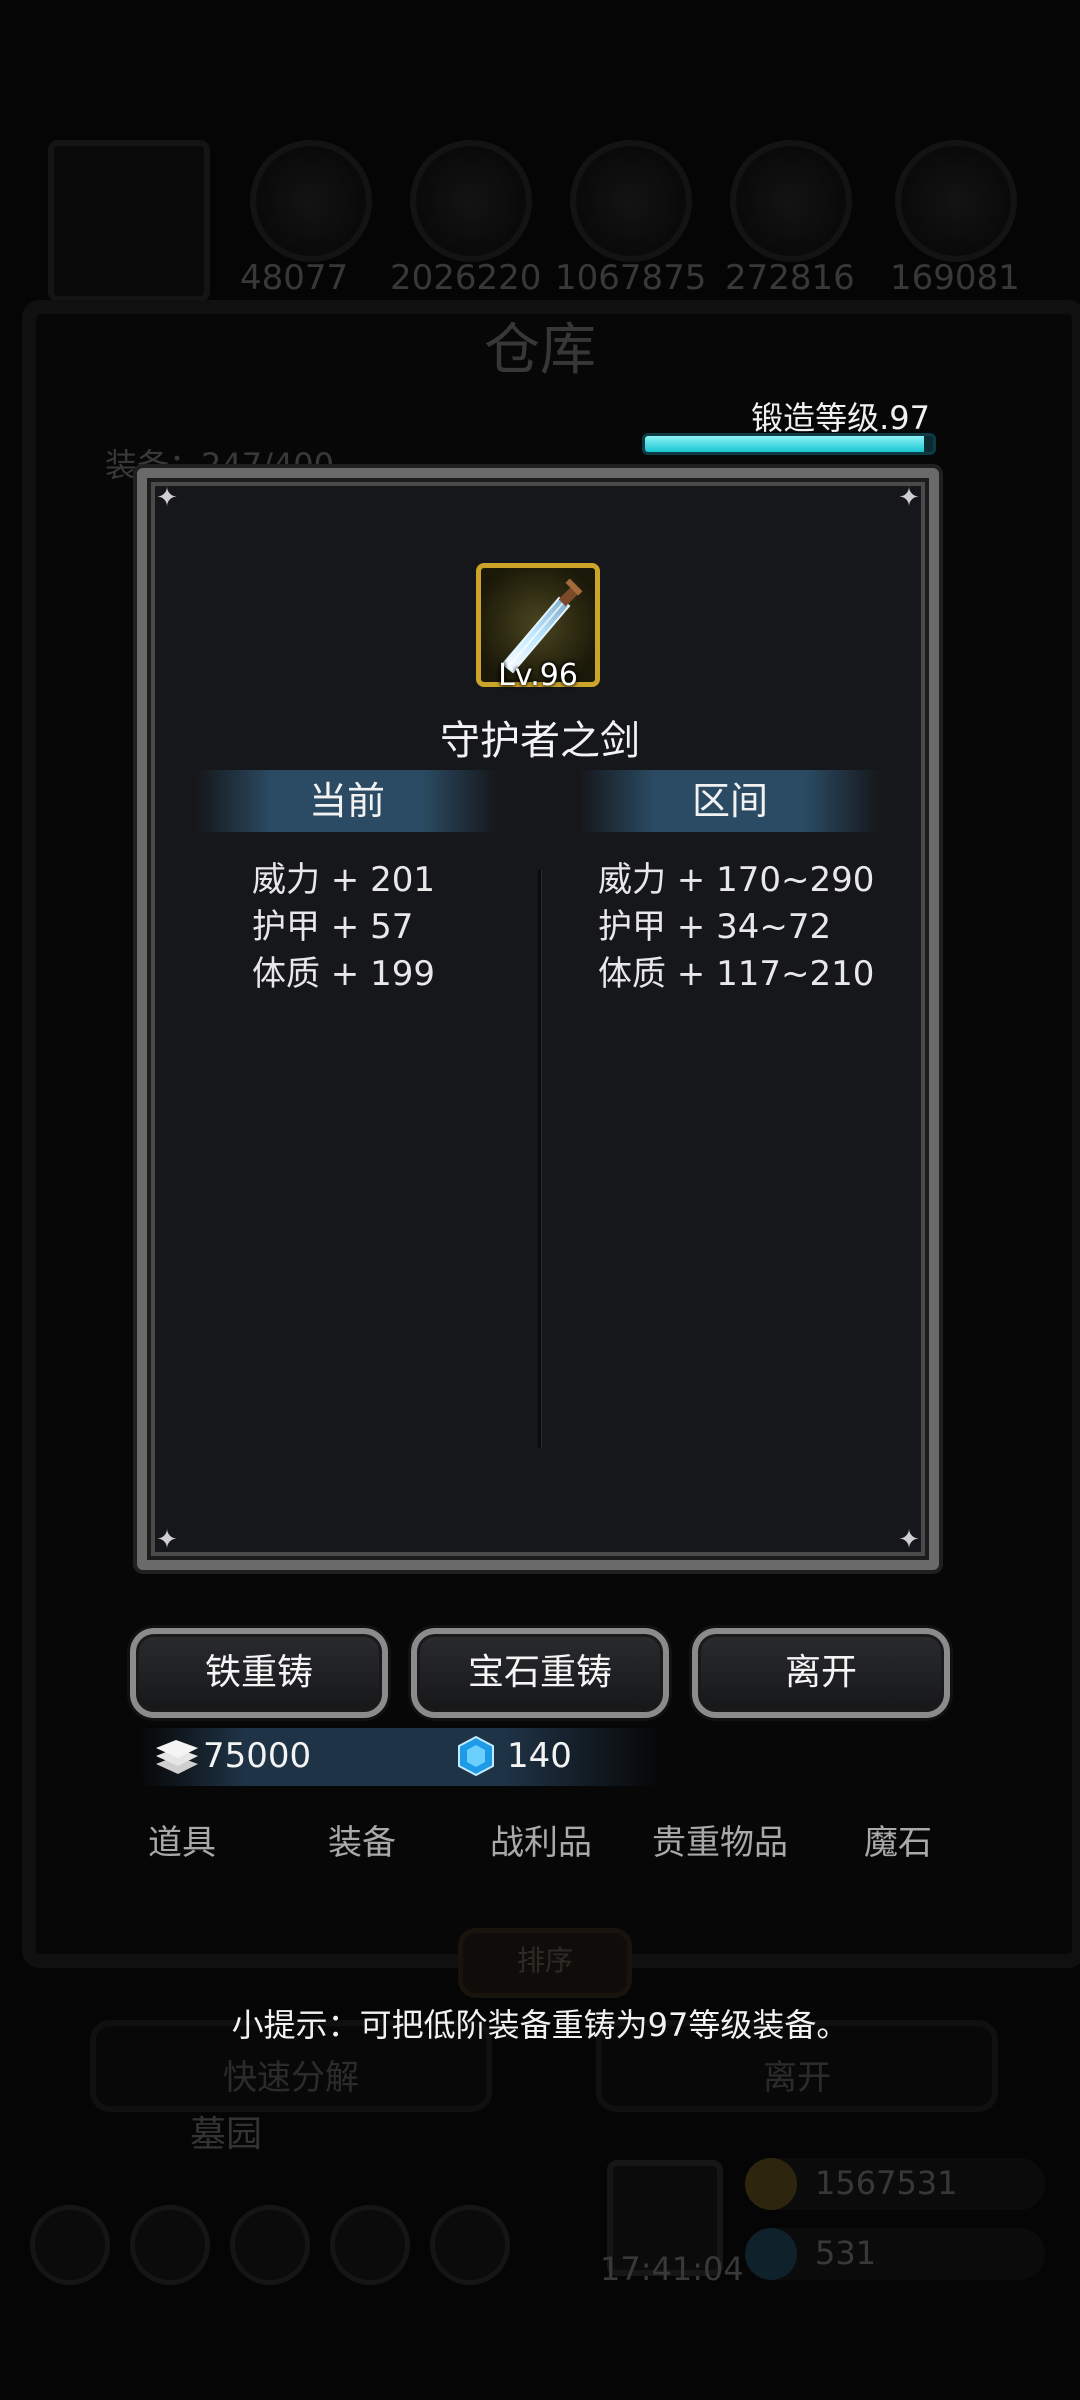 This screenshot has height=2400, width=1080. Describe the element at coordinates (466, 278) in the screenshot. I see `resource-value: 2026220` at that location.